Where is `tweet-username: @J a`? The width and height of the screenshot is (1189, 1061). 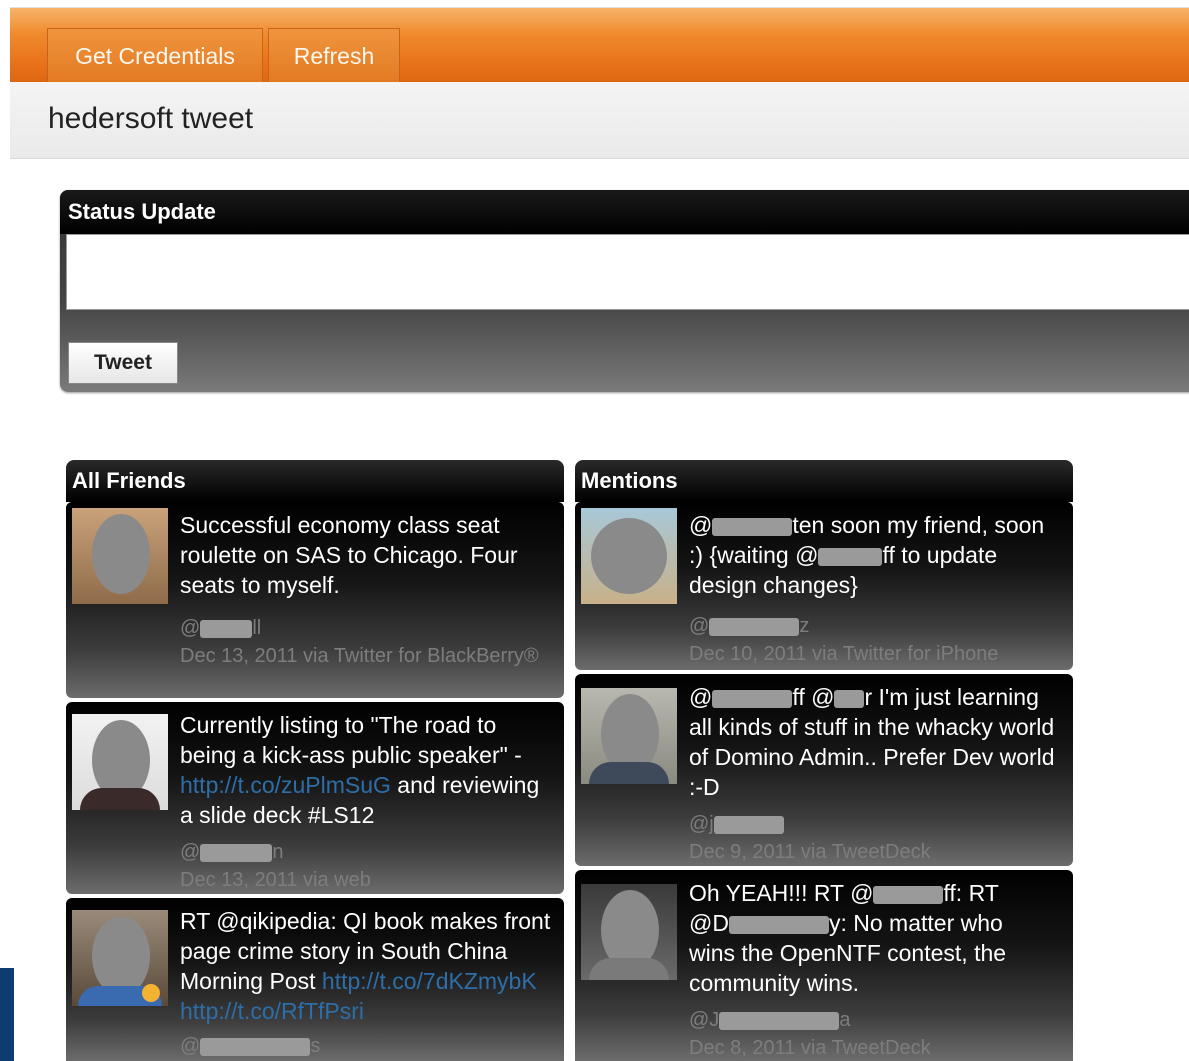 tweet-username: @J a is located at coordinates (878, 1020).